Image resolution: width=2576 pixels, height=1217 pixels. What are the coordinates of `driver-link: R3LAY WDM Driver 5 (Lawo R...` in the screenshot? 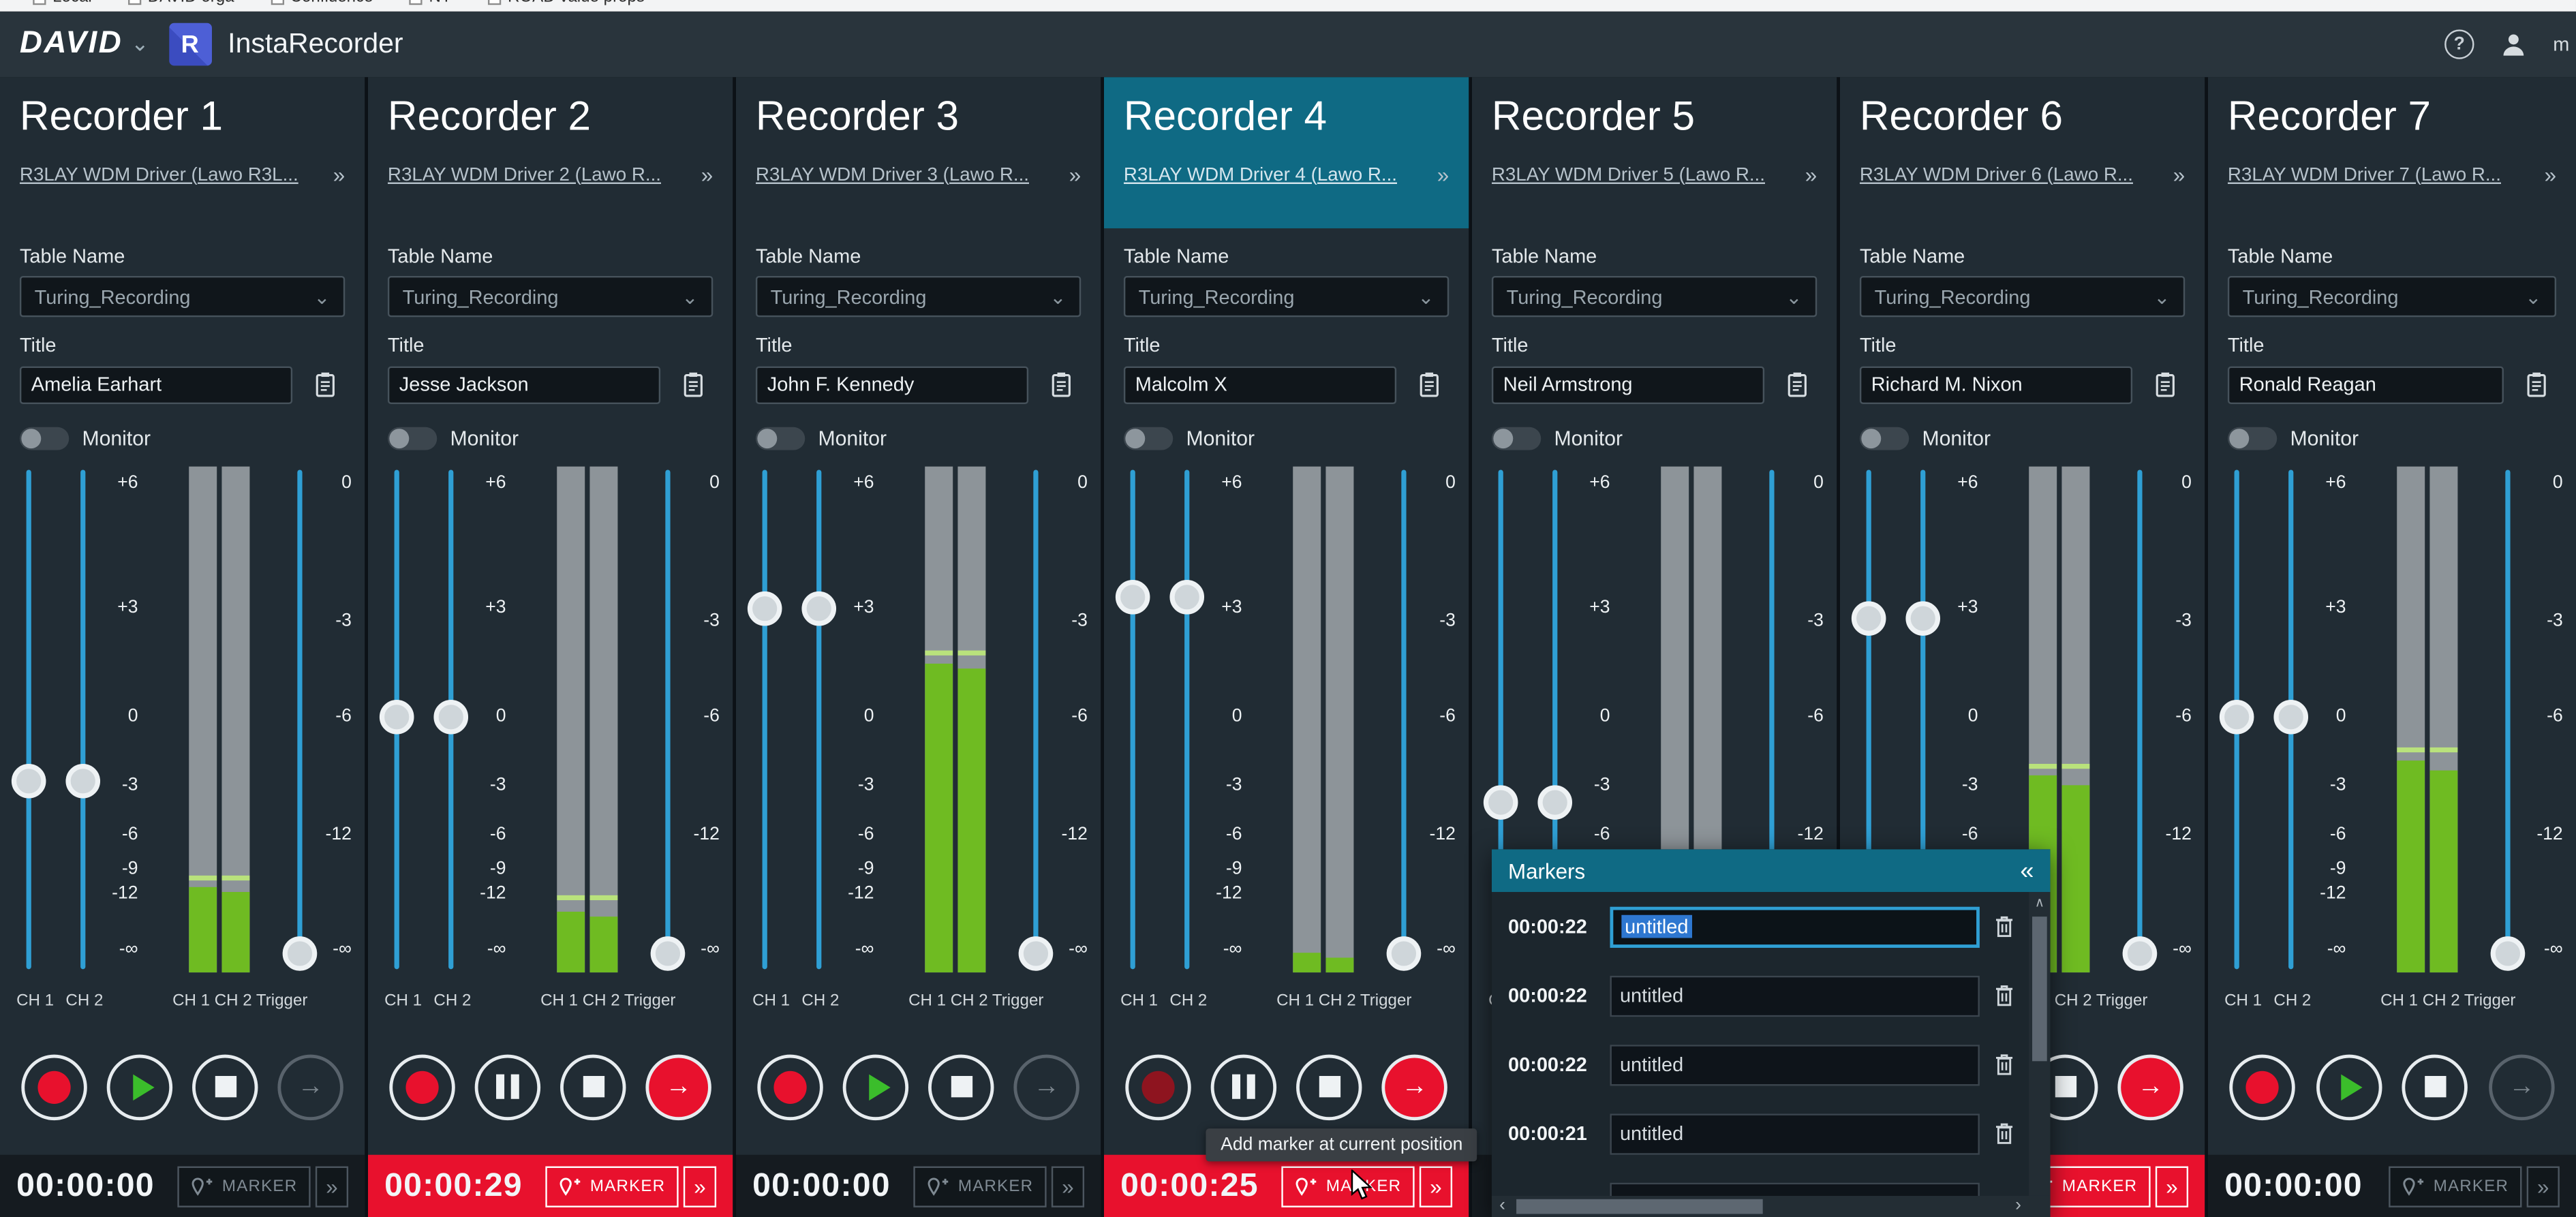 It's located at (1644, 175).